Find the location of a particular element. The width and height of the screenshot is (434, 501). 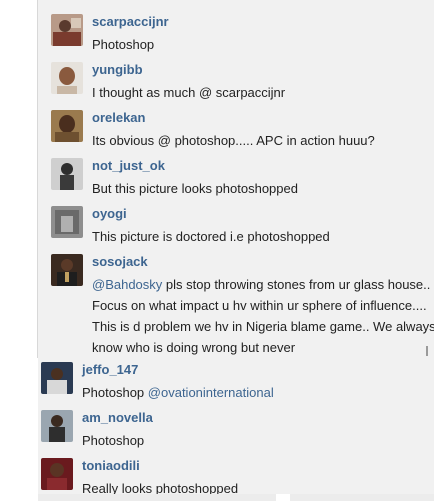

scrollbar-thumb is located at coordinates (427, 351).